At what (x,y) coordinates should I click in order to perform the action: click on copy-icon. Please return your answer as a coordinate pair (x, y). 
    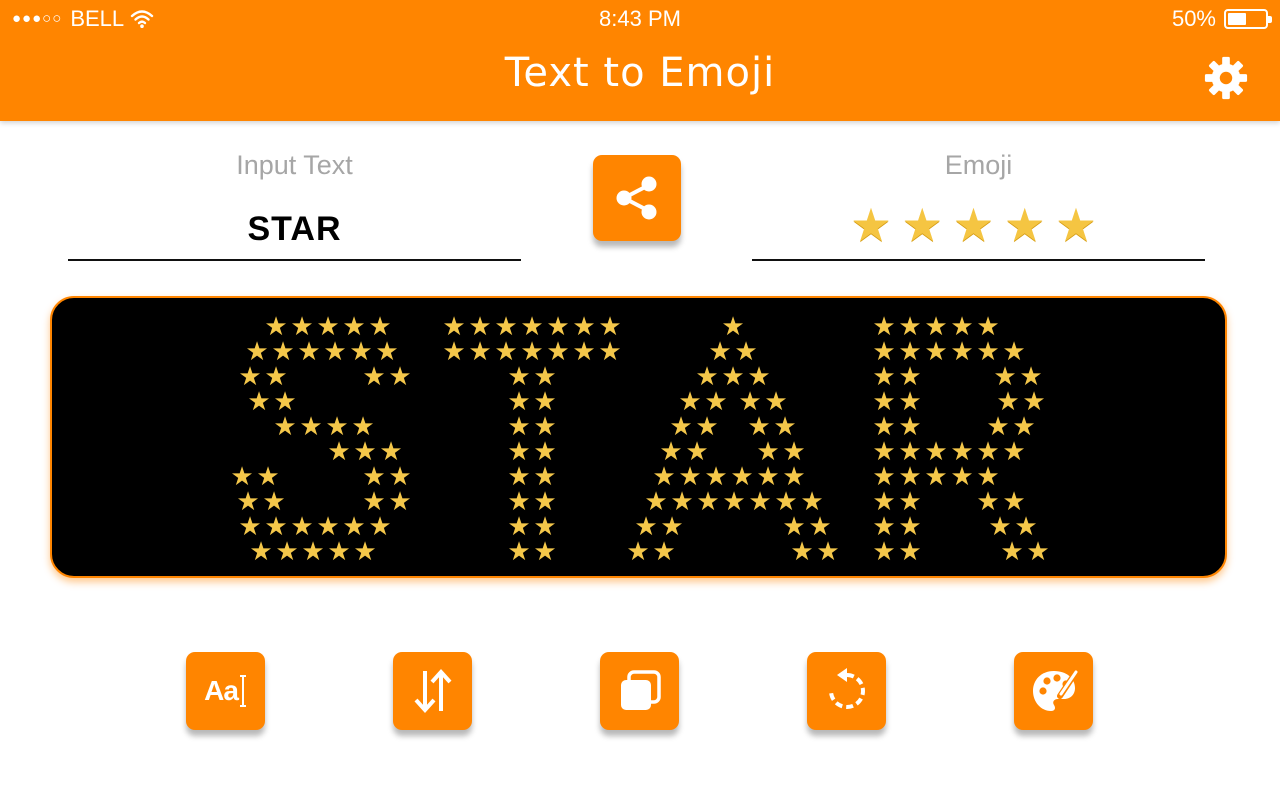
    Looking at the image, I should click on (640, 690).